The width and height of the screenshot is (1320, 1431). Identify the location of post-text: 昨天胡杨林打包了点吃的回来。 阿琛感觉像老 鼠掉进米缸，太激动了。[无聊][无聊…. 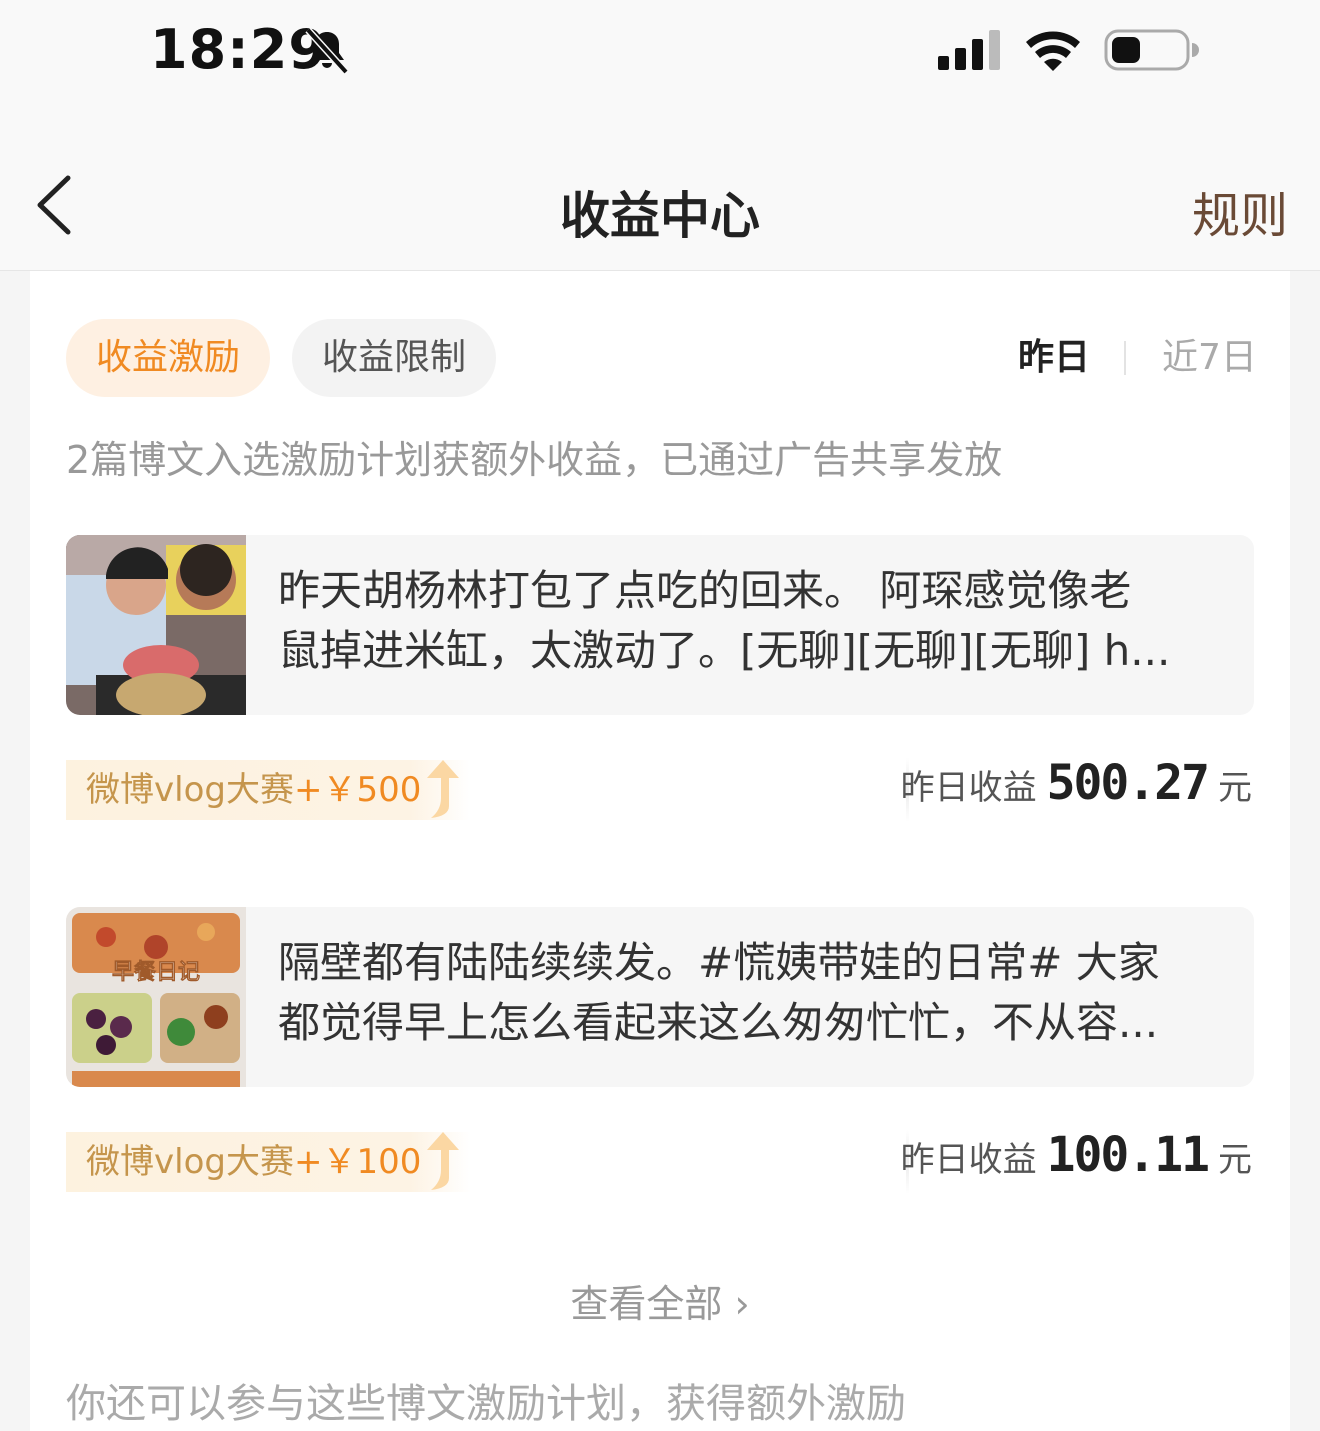
(753, 621).